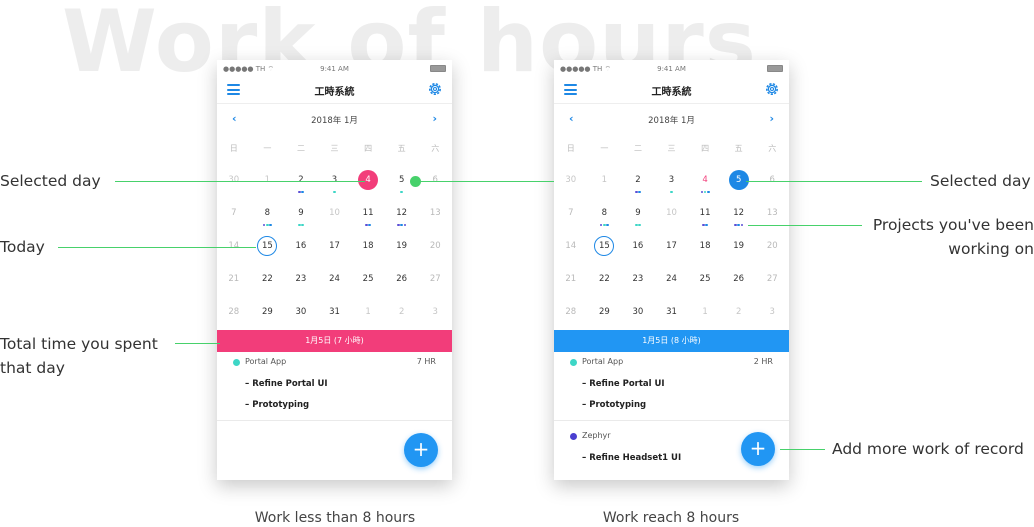 This screenshot has width=1034, height=527. What do you see at coordinates (300, 148) in the screenshot?
I see `weekday-label: 二` at bounding box center [300, 148].